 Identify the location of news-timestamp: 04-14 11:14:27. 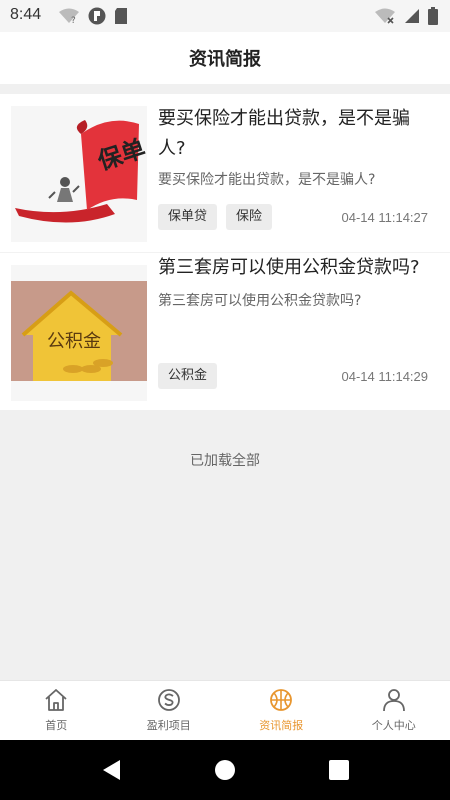
(385, 217).